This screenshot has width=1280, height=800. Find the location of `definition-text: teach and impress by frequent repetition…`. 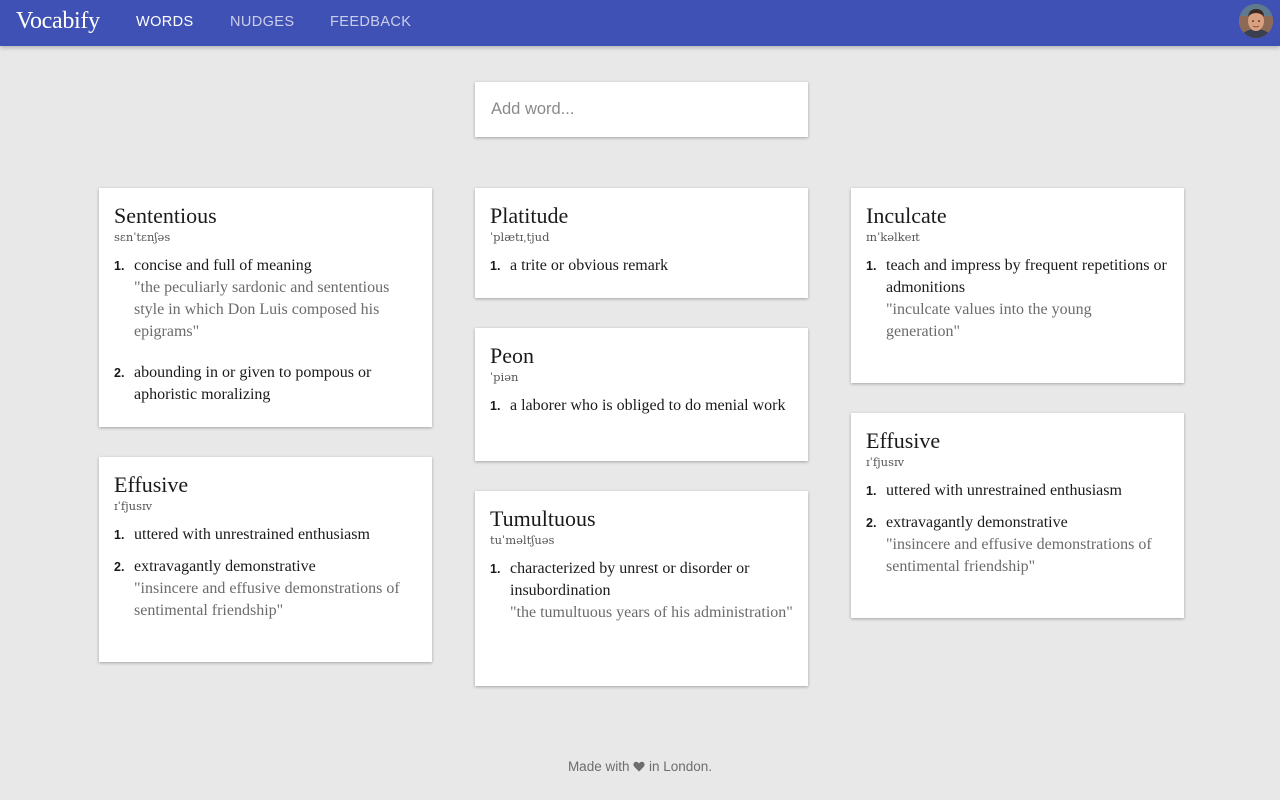

definition-text: teach and impress by frequent repetition… is located at coordinates (1026, 276).